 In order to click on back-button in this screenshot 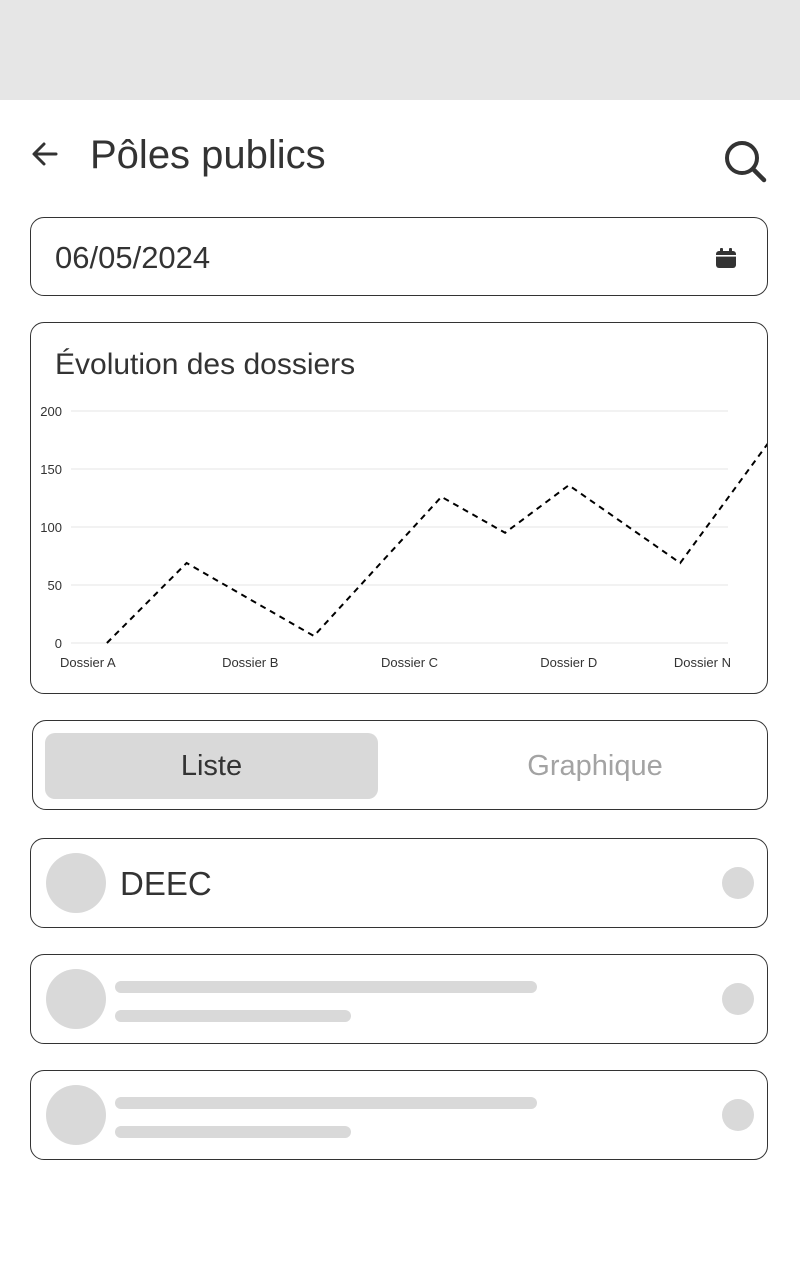, I will do `click(46, 154)`.